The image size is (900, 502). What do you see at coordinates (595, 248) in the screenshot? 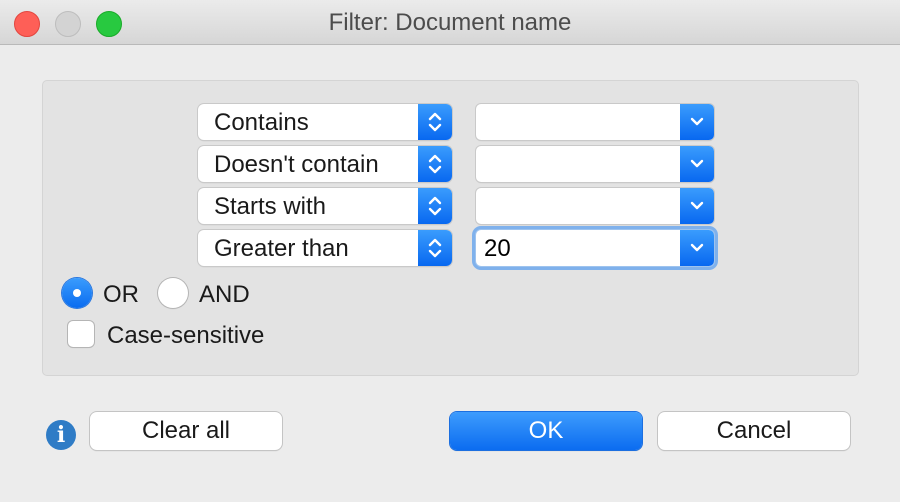
I see `value-combo-4: 20` at bounding box center [595, 248].